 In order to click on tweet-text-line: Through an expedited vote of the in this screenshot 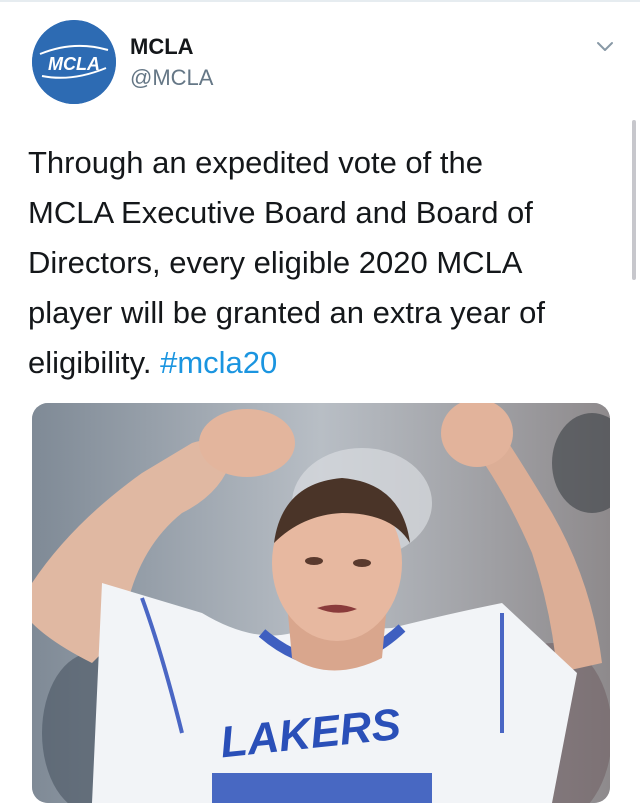, I will do `click(255, 162)`.